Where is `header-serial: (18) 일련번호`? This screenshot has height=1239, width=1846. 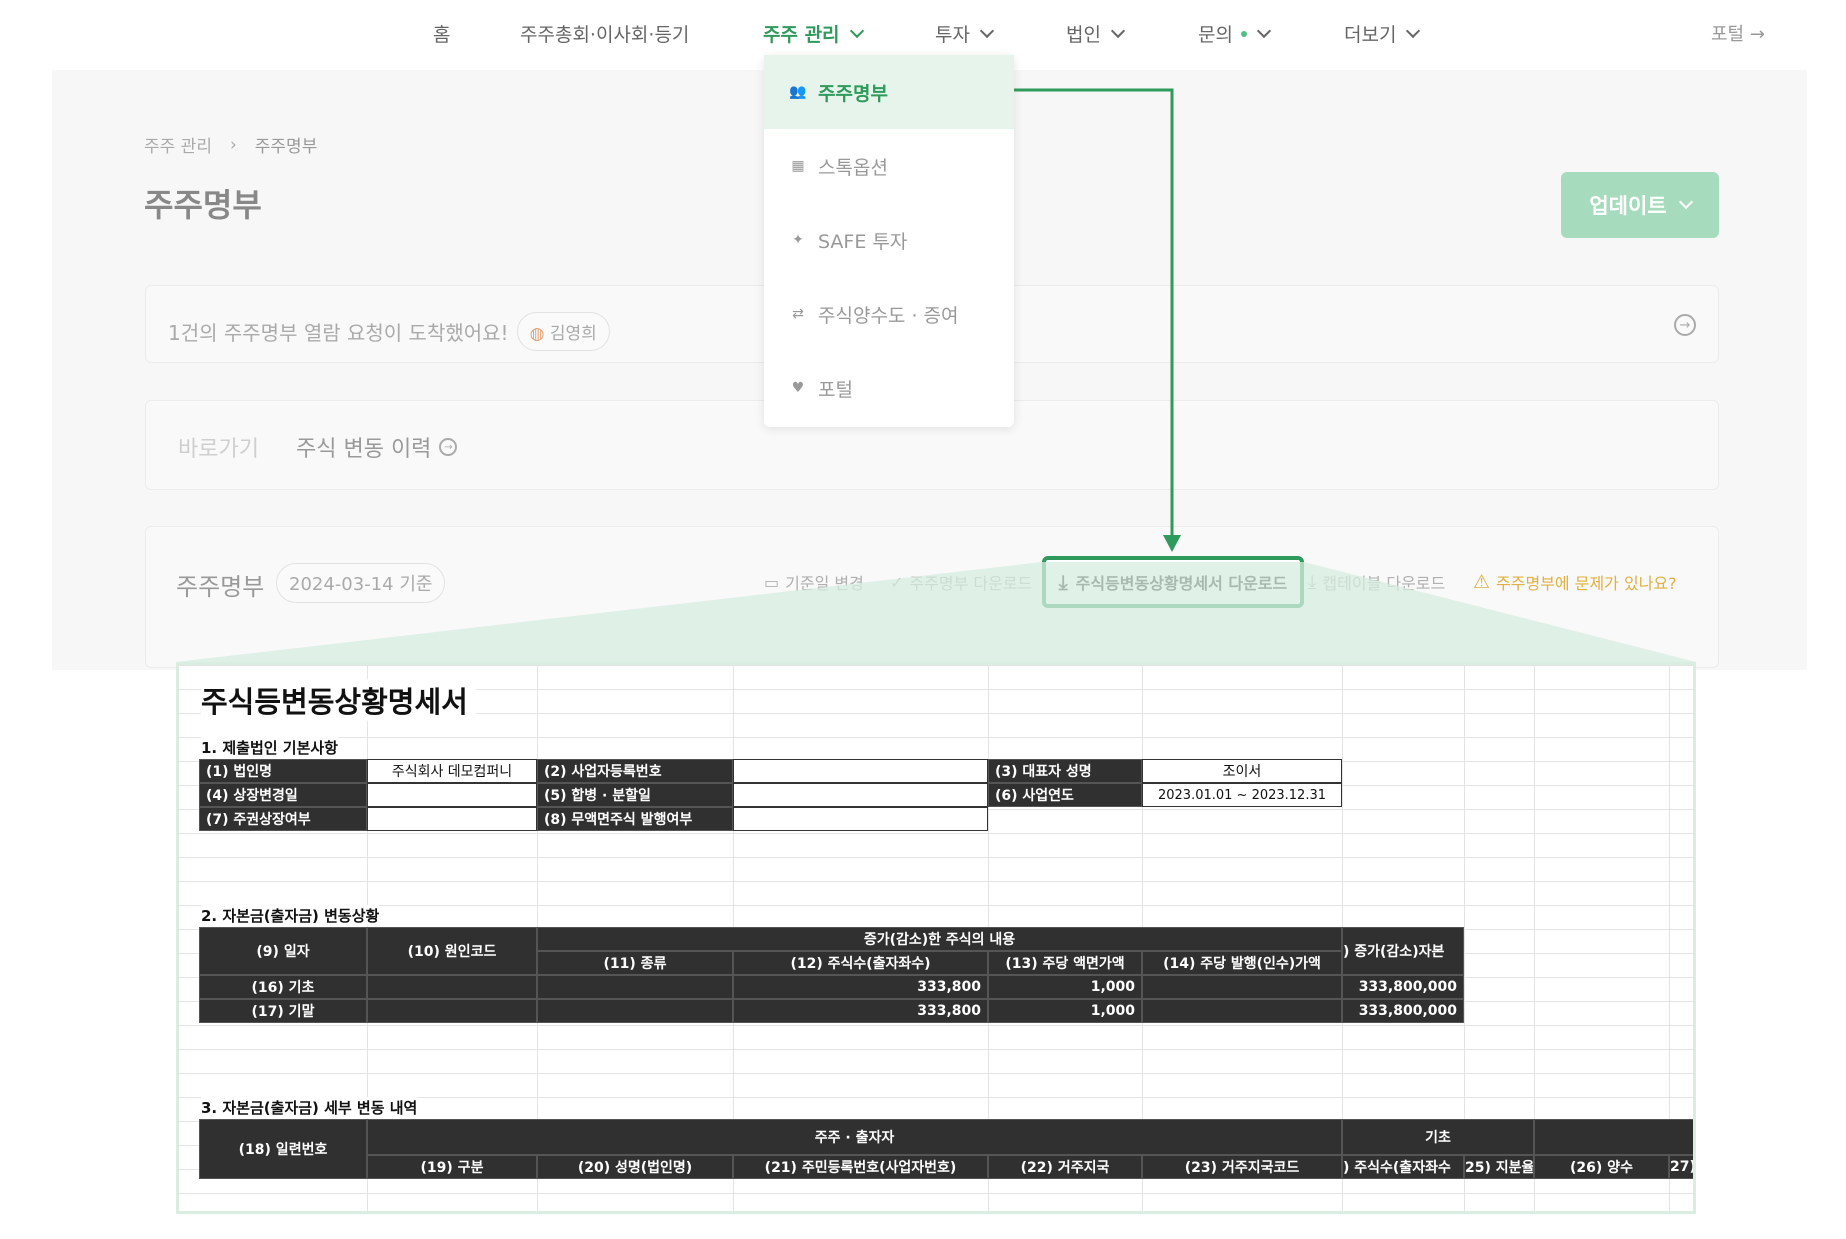 header-serial: (18) 일련번호 is located at coordinates (283, 1149).